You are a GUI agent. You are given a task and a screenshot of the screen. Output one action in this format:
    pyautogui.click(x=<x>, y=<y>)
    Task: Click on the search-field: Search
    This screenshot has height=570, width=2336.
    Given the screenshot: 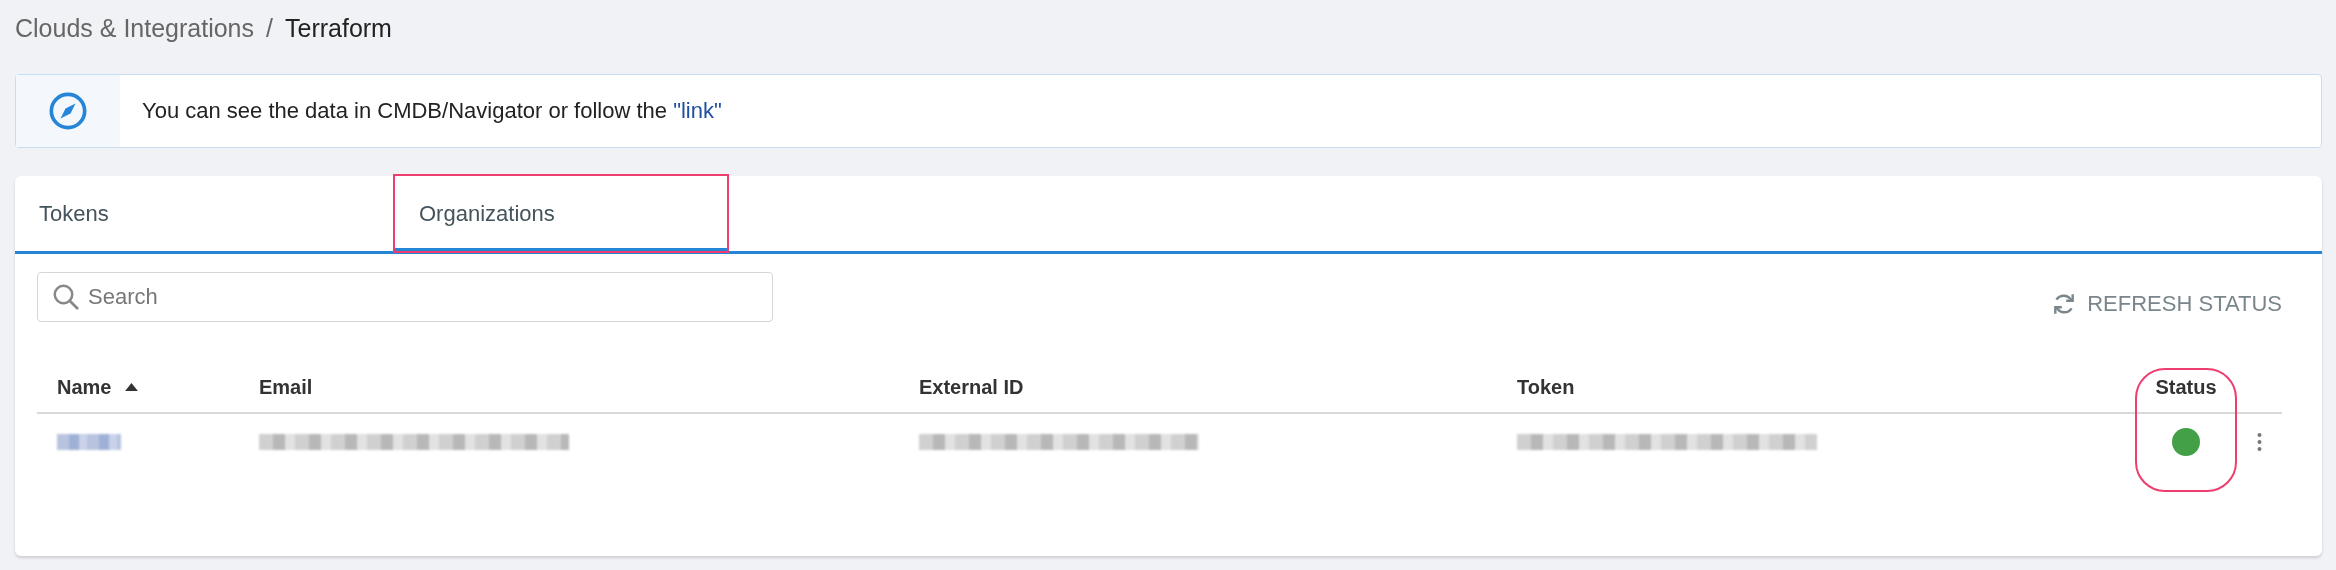 What is the action you would take?
    pyautogui.click(x=405, y=297)
    